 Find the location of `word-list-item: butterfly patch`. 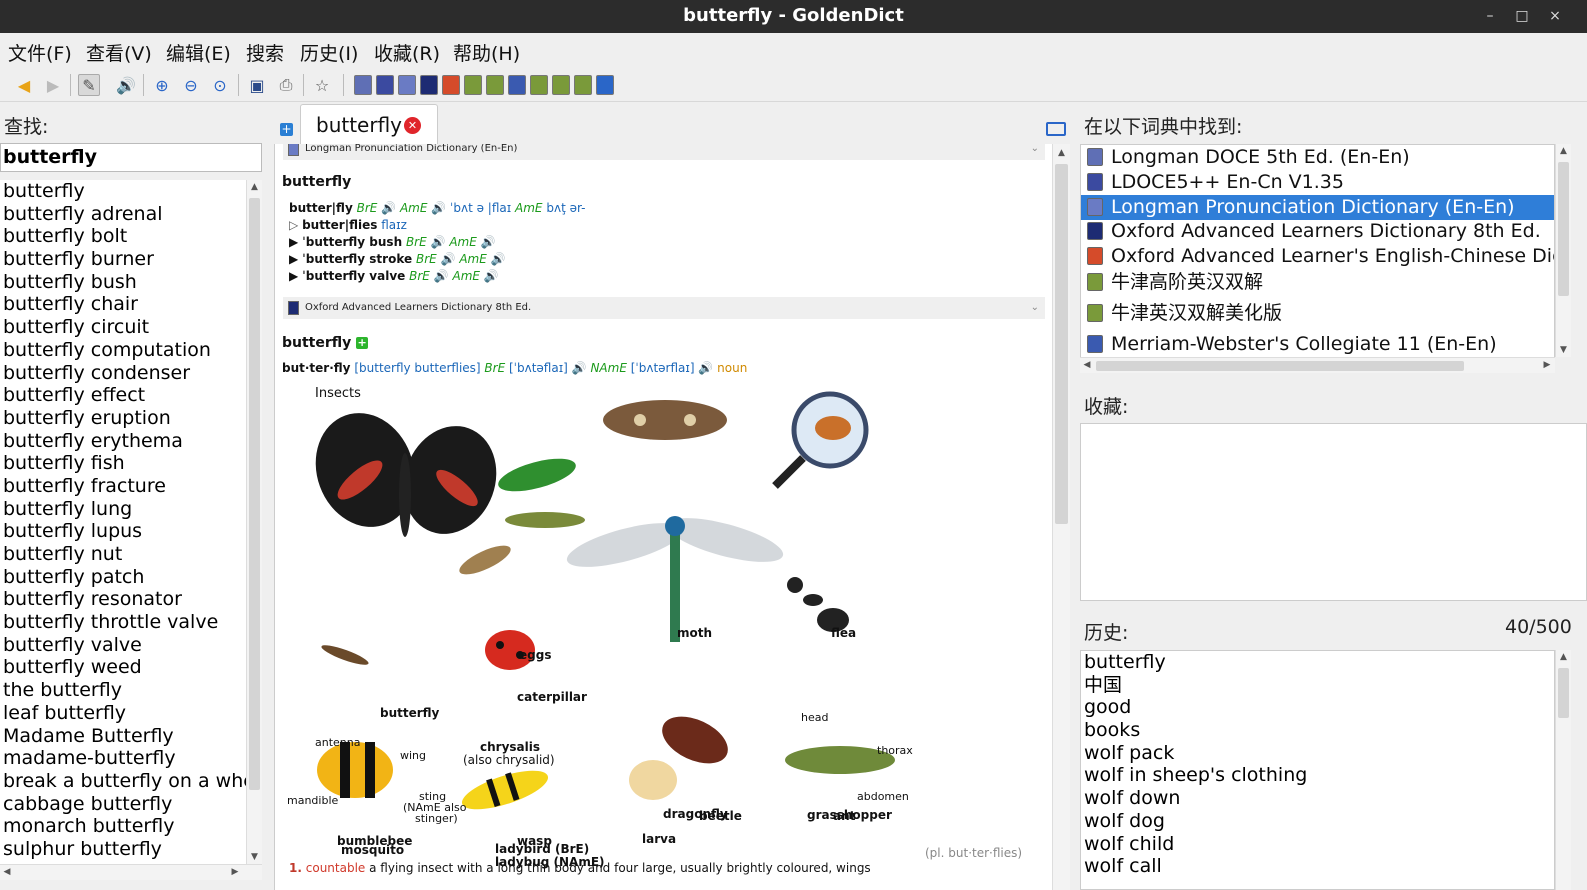

word-list-item: butterfly patch is located at coordinates (123, 577).